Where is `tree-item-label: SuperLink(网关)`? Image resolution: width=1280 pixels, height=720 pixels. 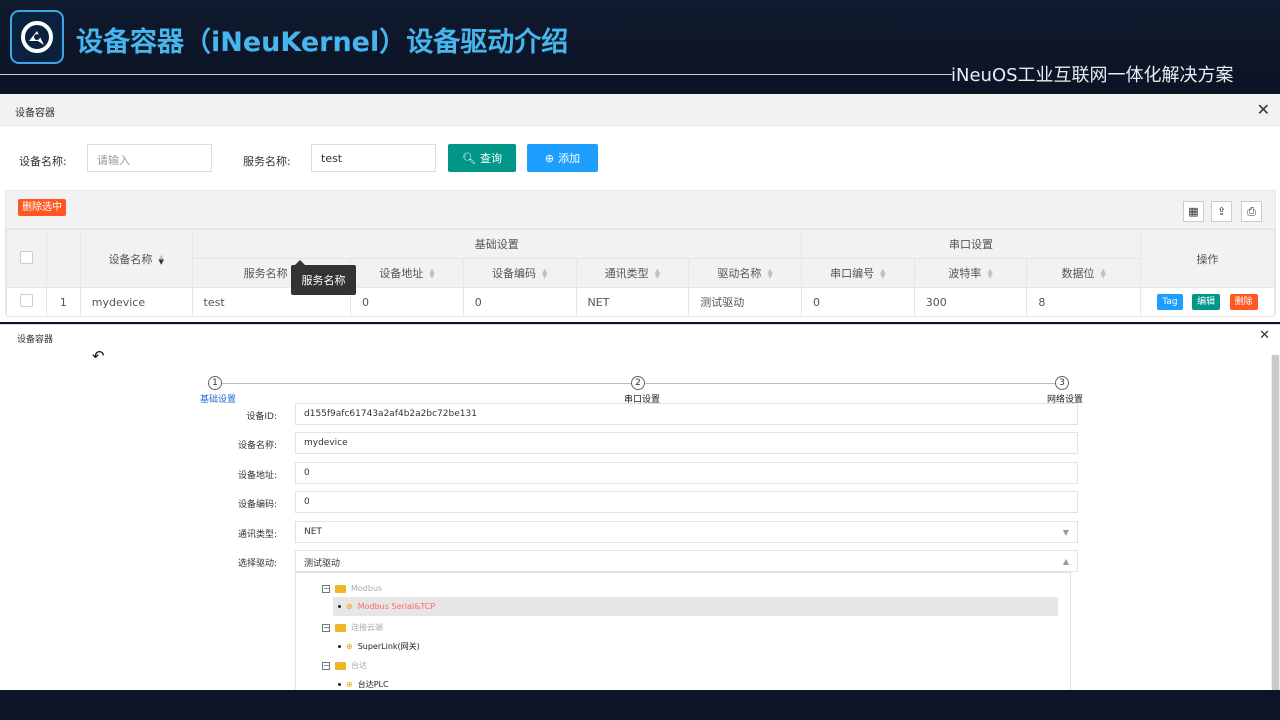
tree-item-label: SuperLink(网关) is located at coordinates (388, 646).